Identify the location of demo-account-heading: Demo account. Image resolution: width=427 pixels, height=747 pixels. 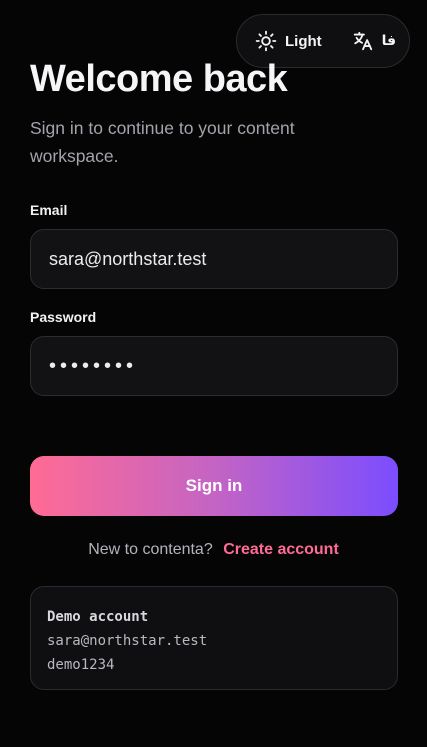
(98, 617).